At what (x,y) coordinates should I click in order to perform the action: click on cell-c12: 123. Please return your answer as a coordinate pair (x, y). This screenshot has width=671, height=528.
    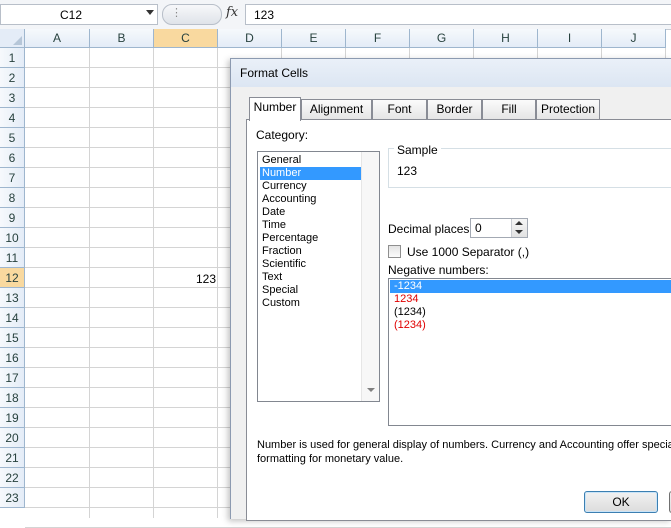
    Looking at the image, I should click on (185, 278).